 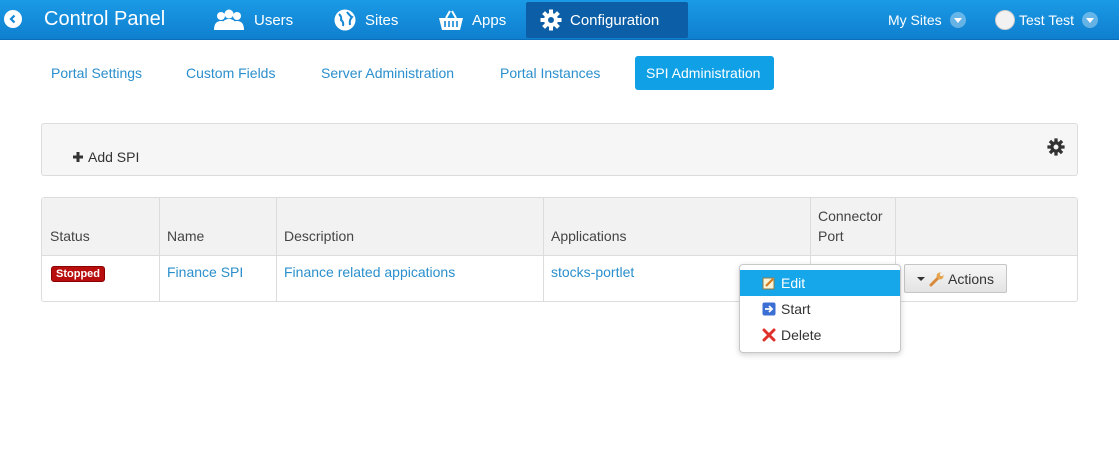 I want to click on actions-button: Actions, so click(x=955, y=278).